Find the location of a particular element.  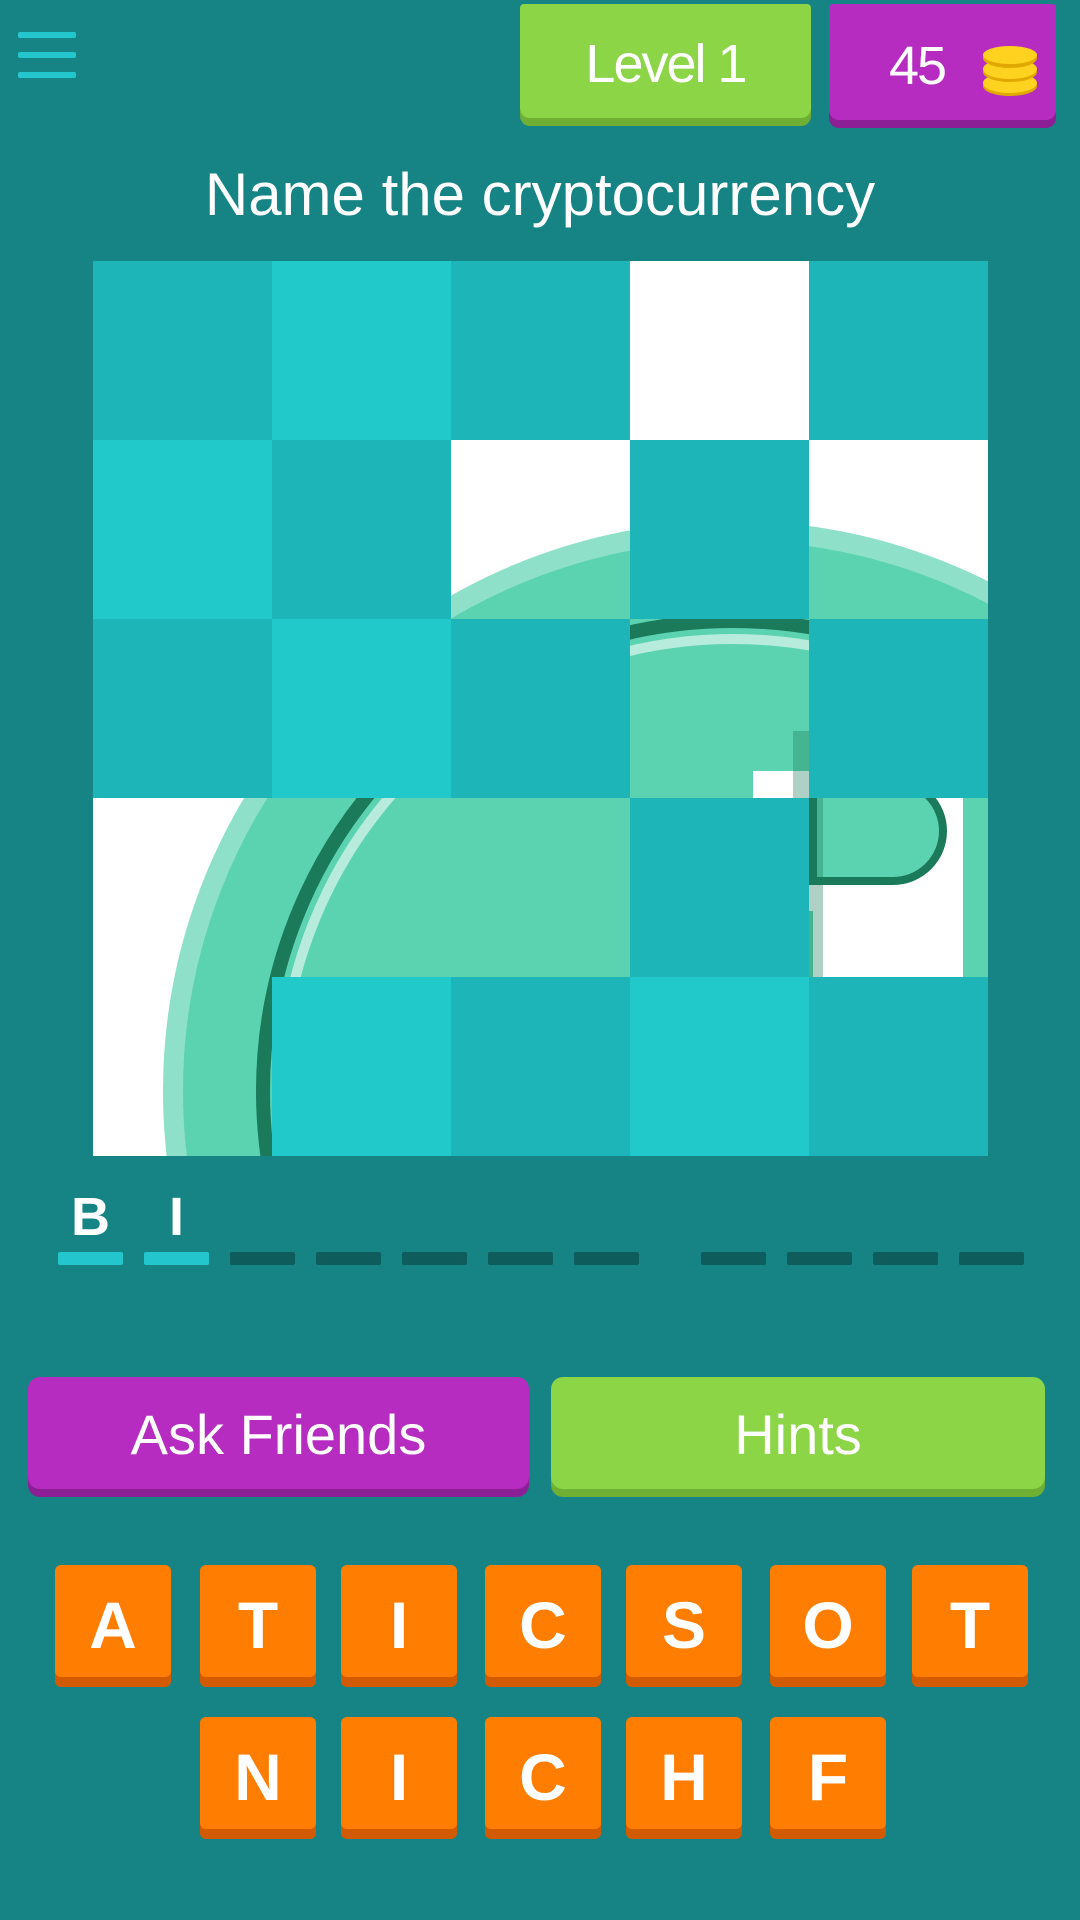

coins-badge: 45 is located at coordinates (942, 62).